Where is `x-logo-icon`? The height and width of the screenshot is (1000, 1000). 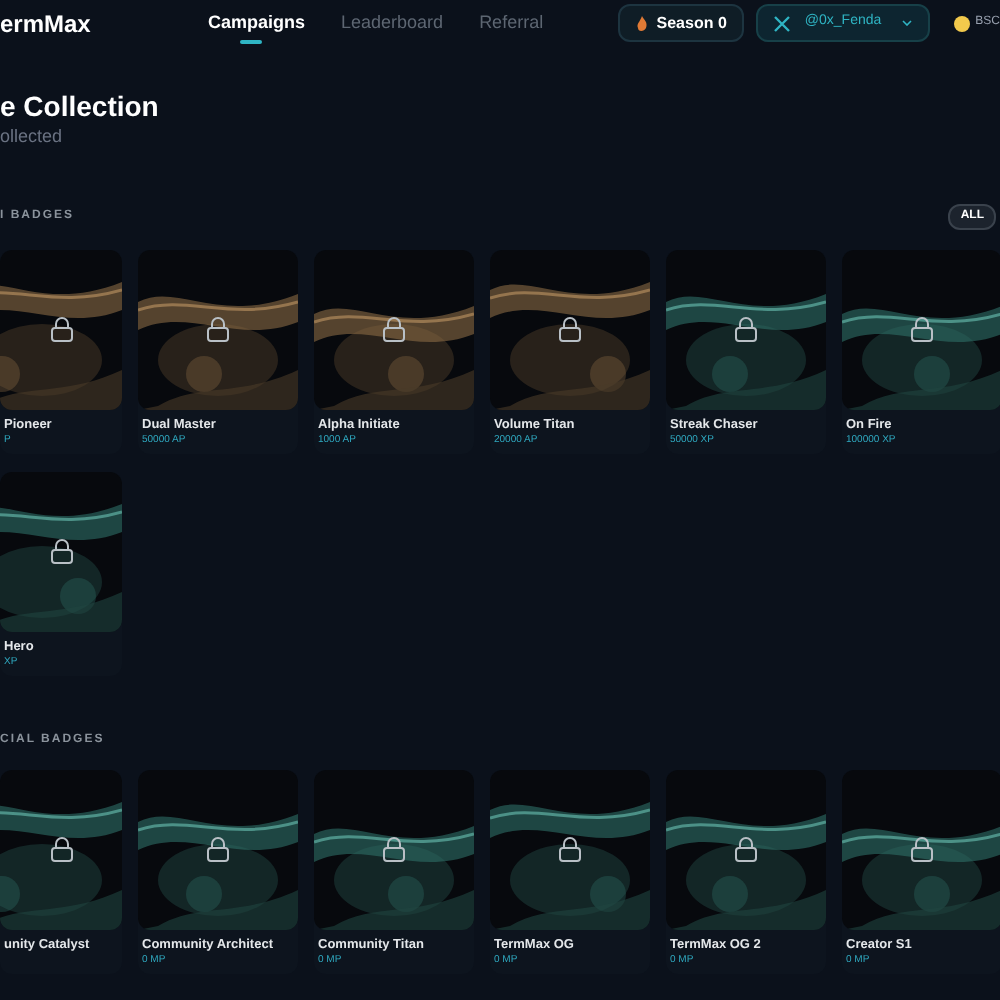 x-logo-icon is located at coordinates (782, 23).